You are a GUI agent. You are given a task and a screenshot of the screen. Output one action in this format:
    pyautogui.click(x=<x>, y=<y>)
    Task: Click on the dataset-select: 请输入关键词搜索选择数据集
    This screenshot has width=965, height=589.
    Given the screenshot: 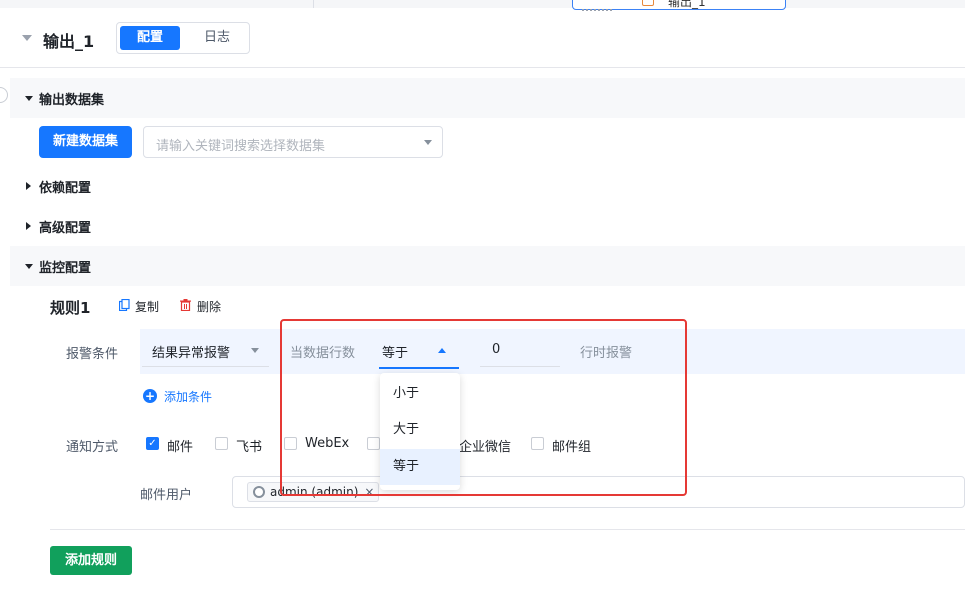 What is the action you would take?
    pyautogui.click(x=293, y=142)
    